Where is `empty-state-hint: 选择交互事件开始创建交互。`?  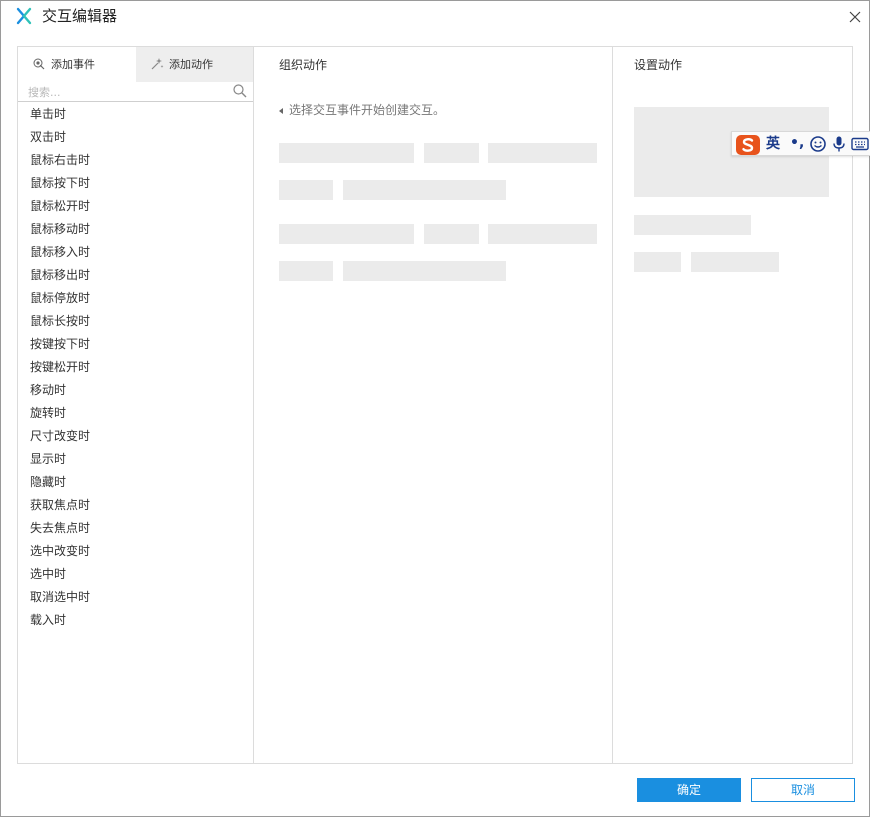 empty-state-hint: 选择交互事件开始创建交互。 is located at coordinates (362, 110).